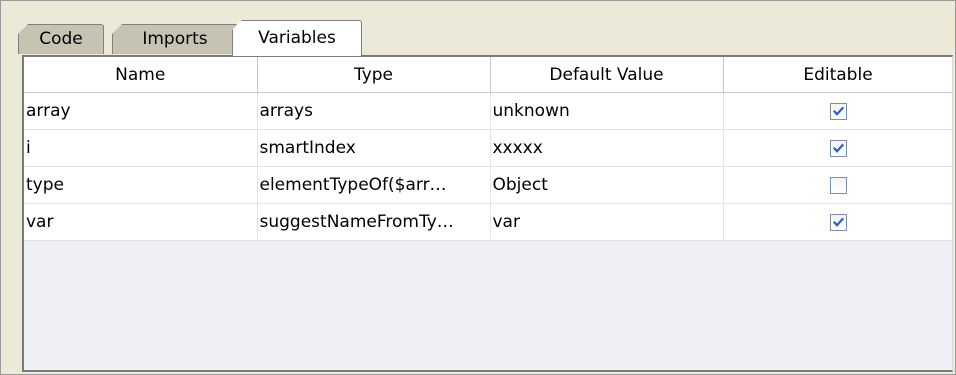  I want to click on table-row: type elementTypeOf($arr… Object, so click(488, 185).